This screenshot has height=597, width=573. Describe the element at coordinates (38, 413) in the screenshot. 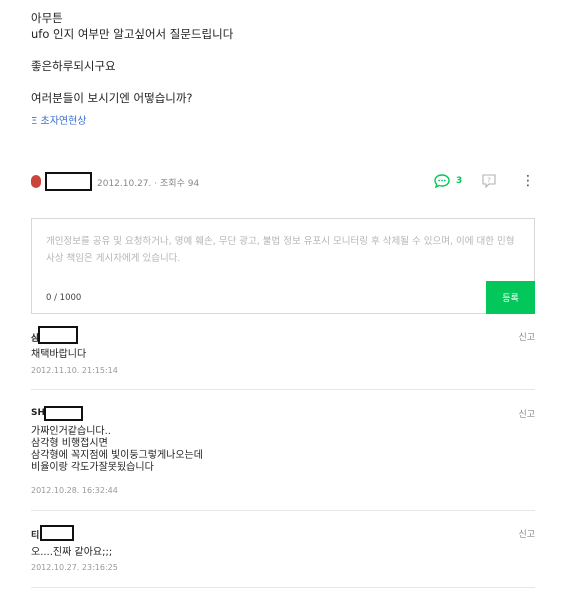

I see `comment-author: SH` at that location.